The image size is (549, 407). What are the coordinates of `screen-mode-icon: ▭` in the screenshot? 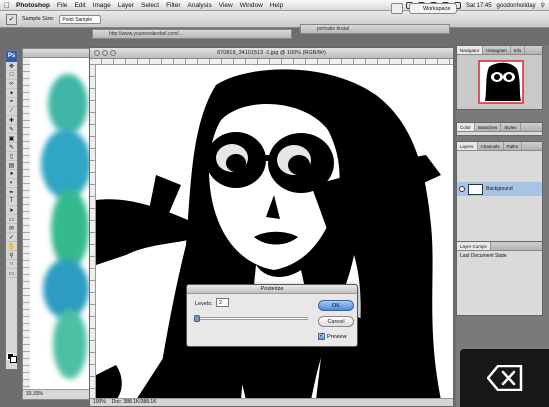 It's located at (11, 273).